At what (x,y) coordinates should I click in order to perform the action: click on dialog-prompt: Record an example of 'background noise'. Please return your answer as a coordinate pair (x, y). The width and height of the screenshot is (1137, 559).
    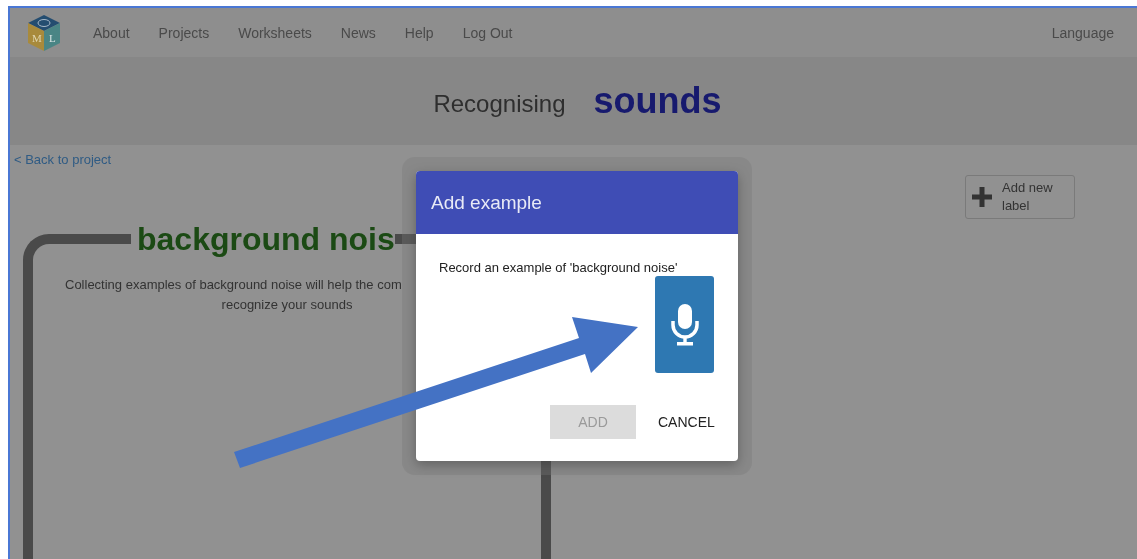
    Looking at the image, I should click on (559, 267).